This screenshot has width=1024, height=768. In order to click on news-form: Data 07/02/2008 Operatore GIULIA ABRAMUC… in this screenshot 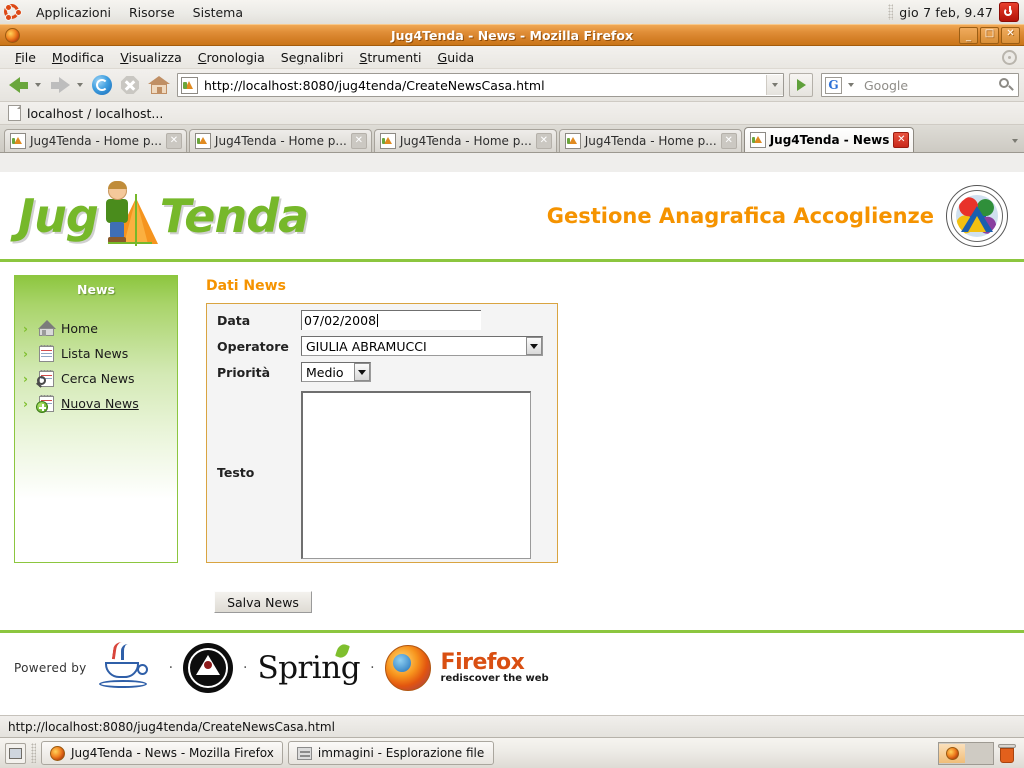, I will do `click(382, 433)`.